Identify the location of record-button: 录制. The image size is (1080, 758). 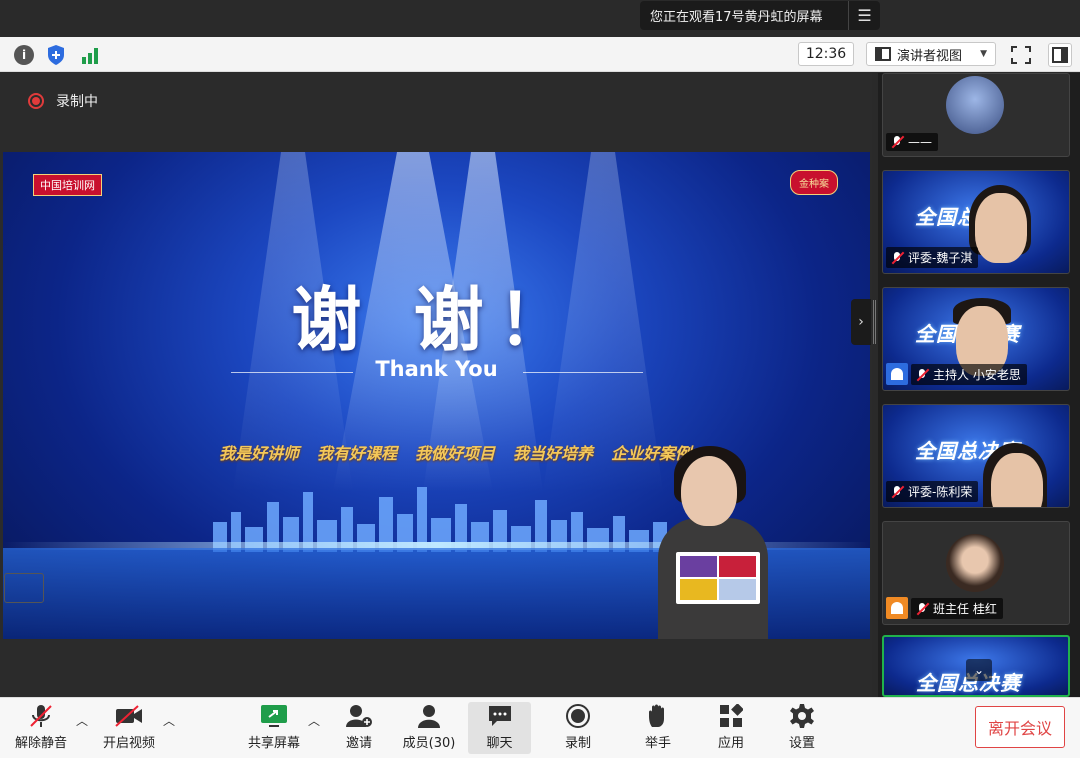
(578, 728).